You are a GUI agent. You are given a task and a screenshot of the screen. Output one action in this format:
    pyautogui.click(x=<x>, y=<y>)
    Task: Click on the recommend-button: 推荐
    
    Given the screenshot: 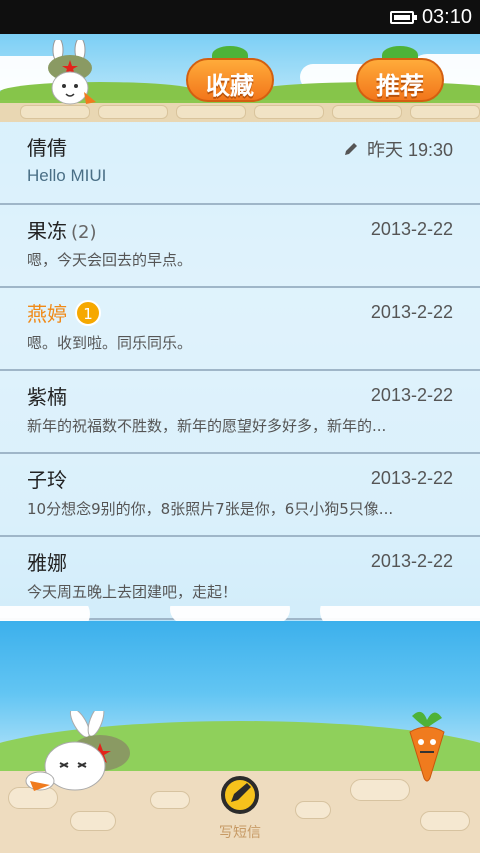 What is the action you would take?
    pyautogui.click(x=400, y=75)
    